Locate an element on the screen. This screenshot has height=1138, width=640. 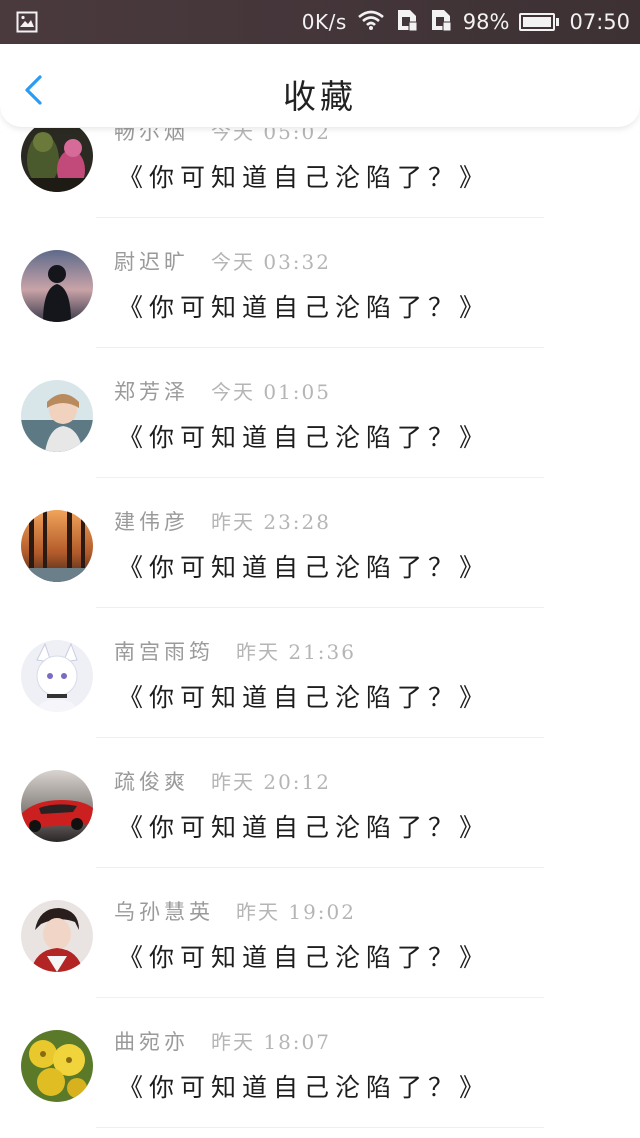
list-item: 郑芳泽 今天 01:05 《你可知道自己沦陷了？》 is located at coordinates (320, 413).